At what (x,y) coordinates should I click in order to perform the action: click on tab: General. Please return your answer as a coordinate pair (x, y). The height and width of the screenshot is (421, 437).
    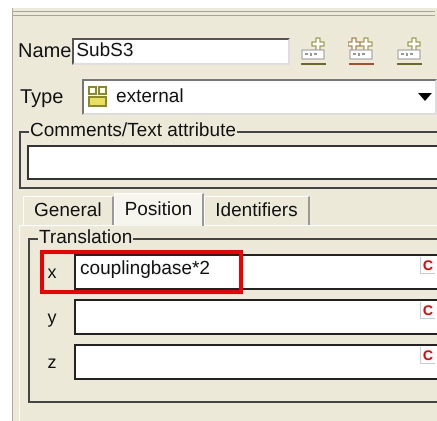
    Looking at the image, I should click on (68, 210).